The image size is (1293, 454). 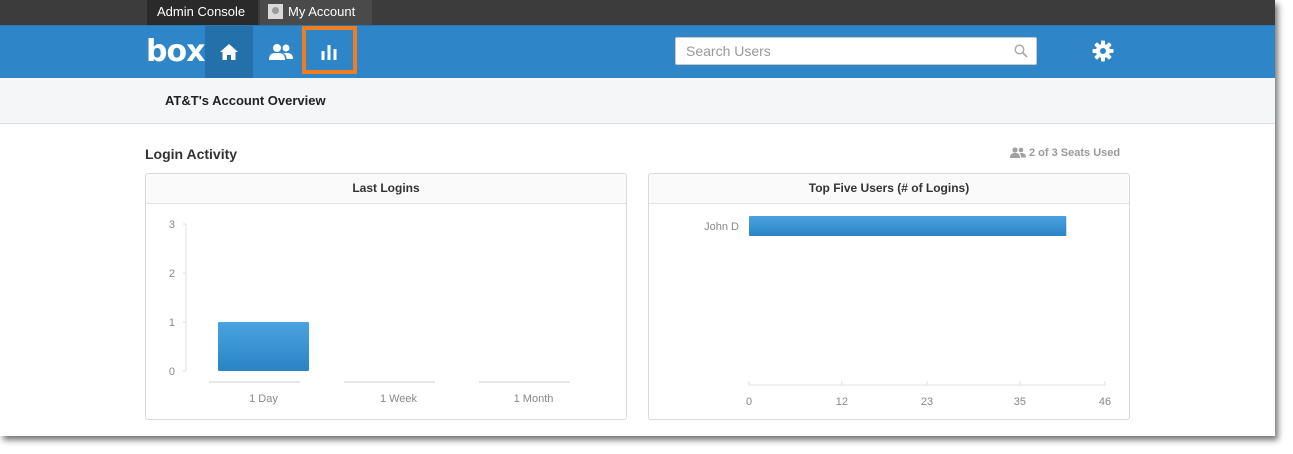 I want to click on search-users-input, so click(x=841, y=51).